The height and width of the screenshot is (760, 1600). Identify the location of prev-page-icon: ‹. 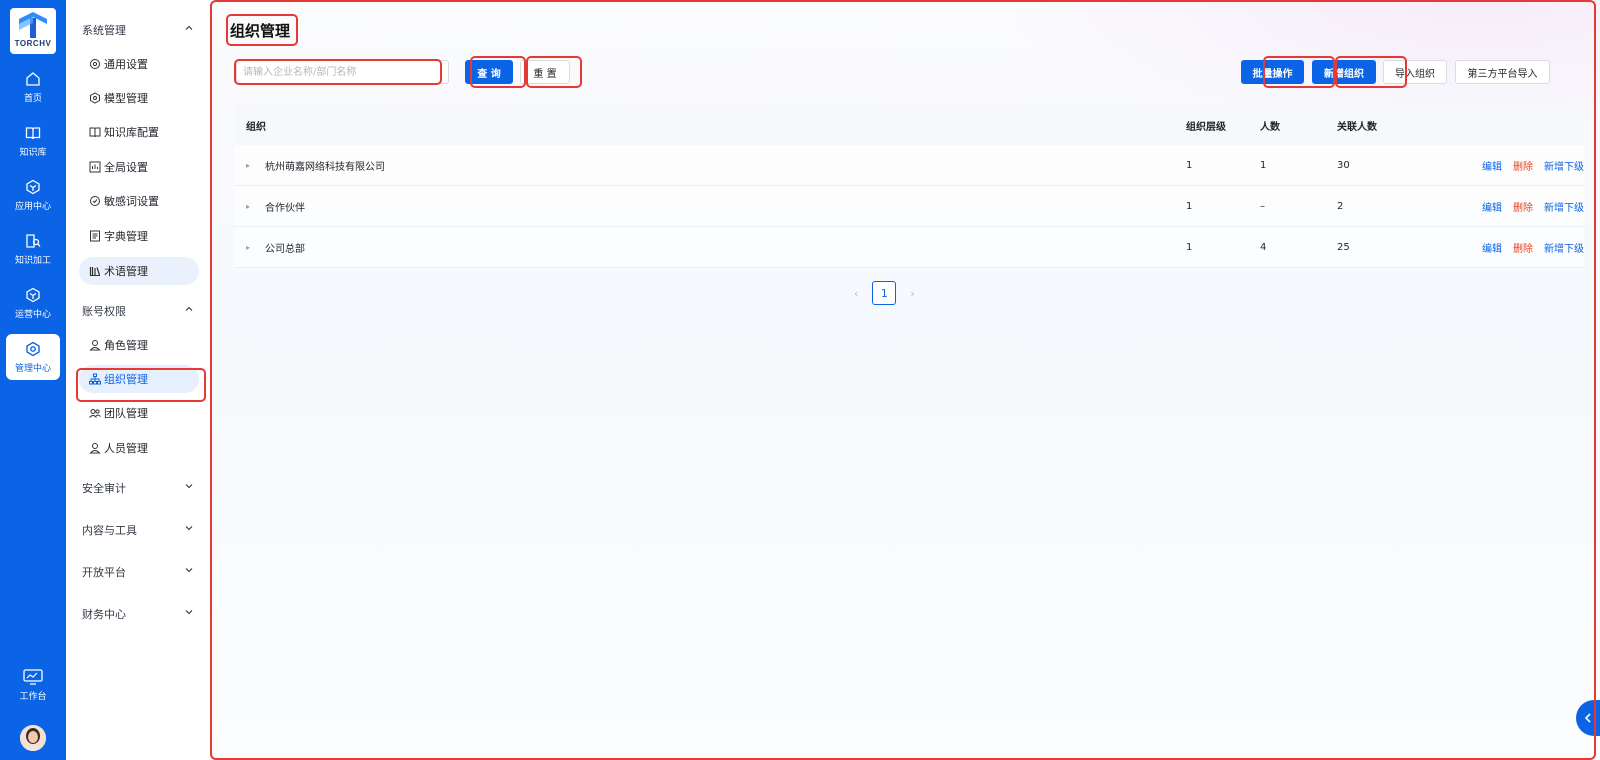
(856, 293).